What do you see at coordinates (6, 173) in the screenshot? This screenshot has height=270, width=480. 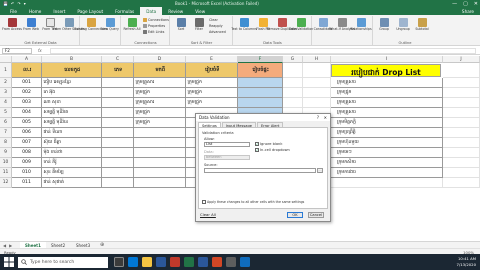 I see `row-header-11: 11` at bounding box center [6, 173].